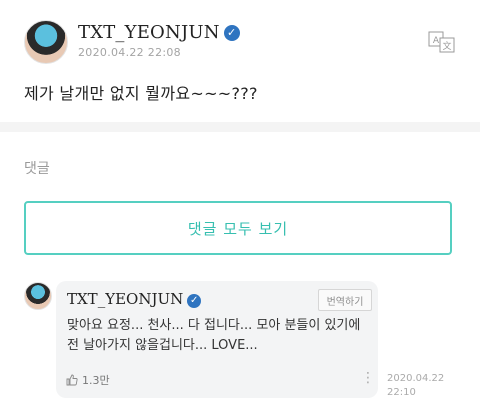 The height and width of the screenshot is (405, 480). Describe the element at coordinates (368, 378) in the screenshot. I see `more-vertical-icon: ⋮` at that location.